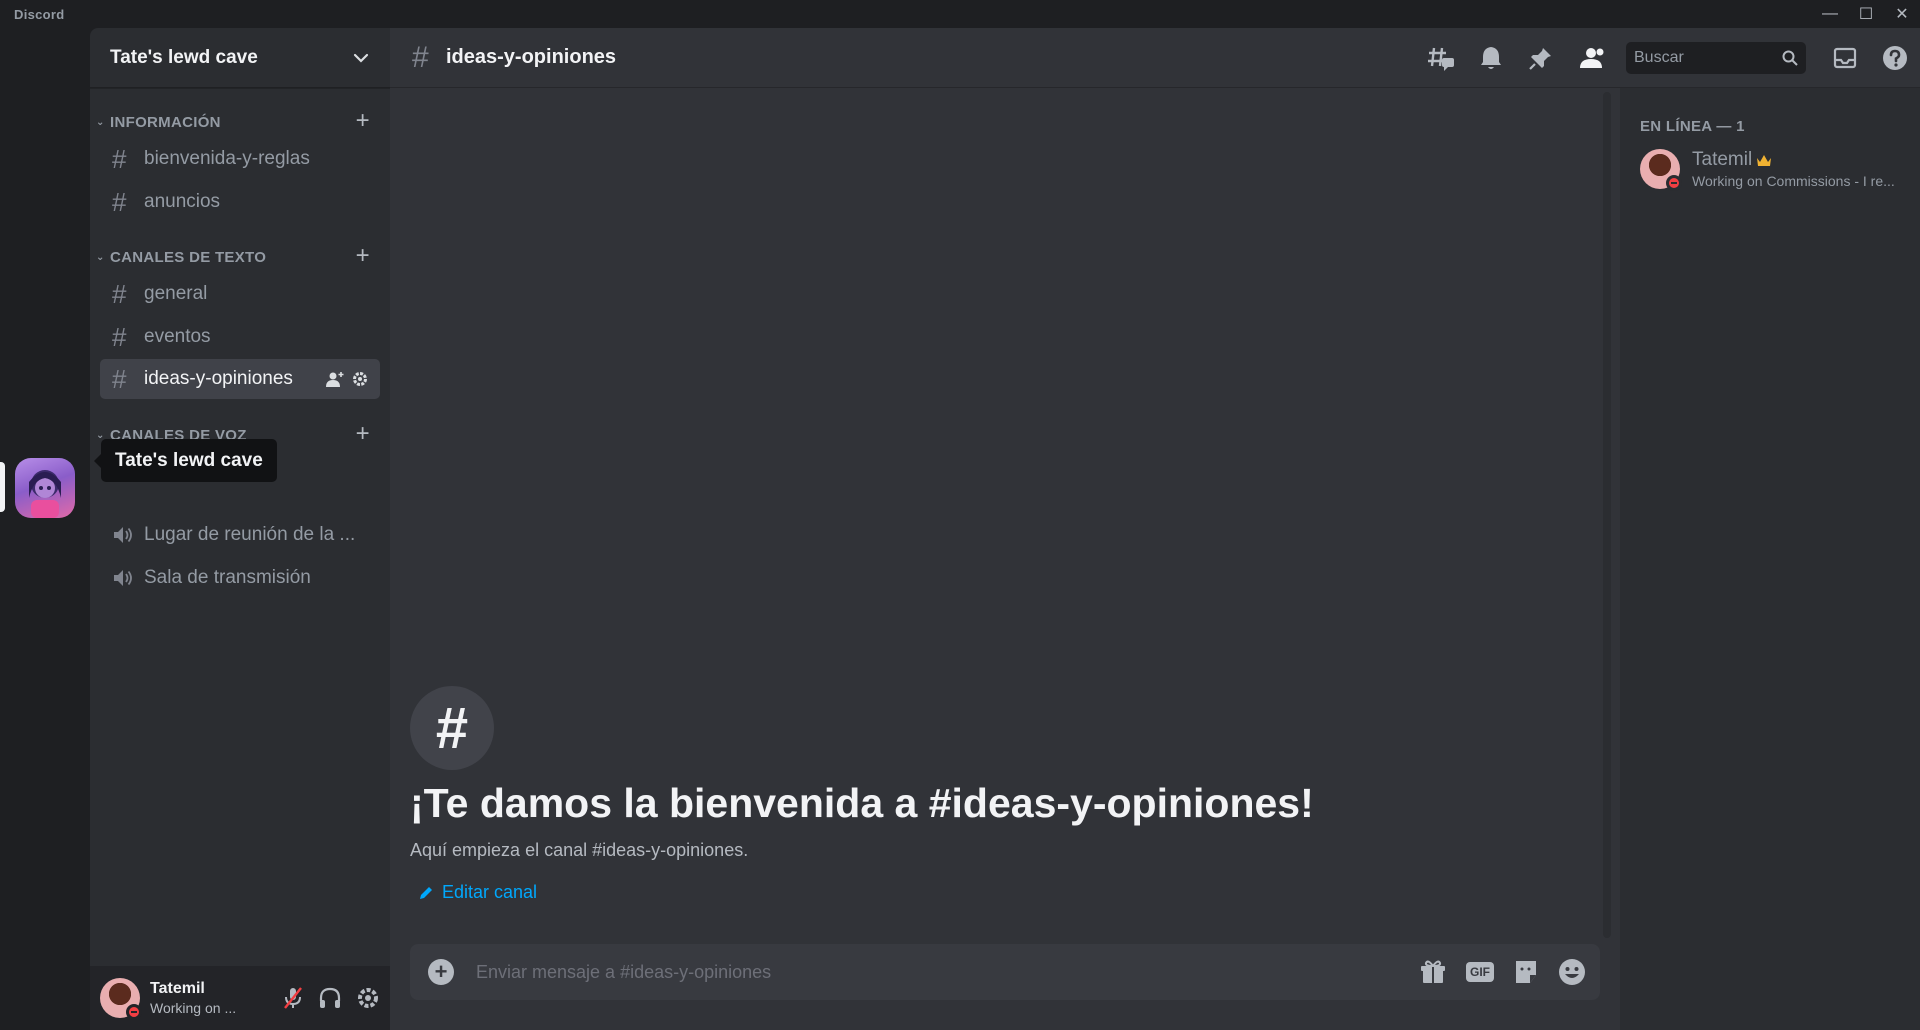  What do you see at coordinates (240, 121) in the screenshot?
I see `category-informacion: ⌄ INFORMACIÓN +` at bounding box center [240, 121].